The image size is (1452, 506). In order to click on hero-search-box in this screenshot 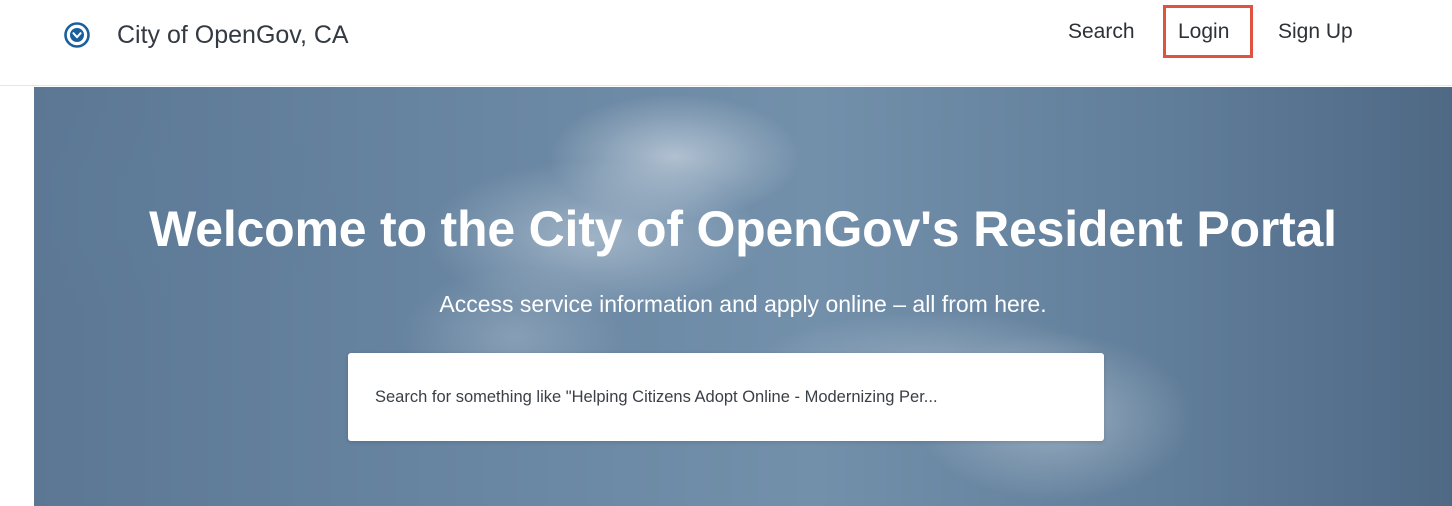, I will do `click(726, 397)`.